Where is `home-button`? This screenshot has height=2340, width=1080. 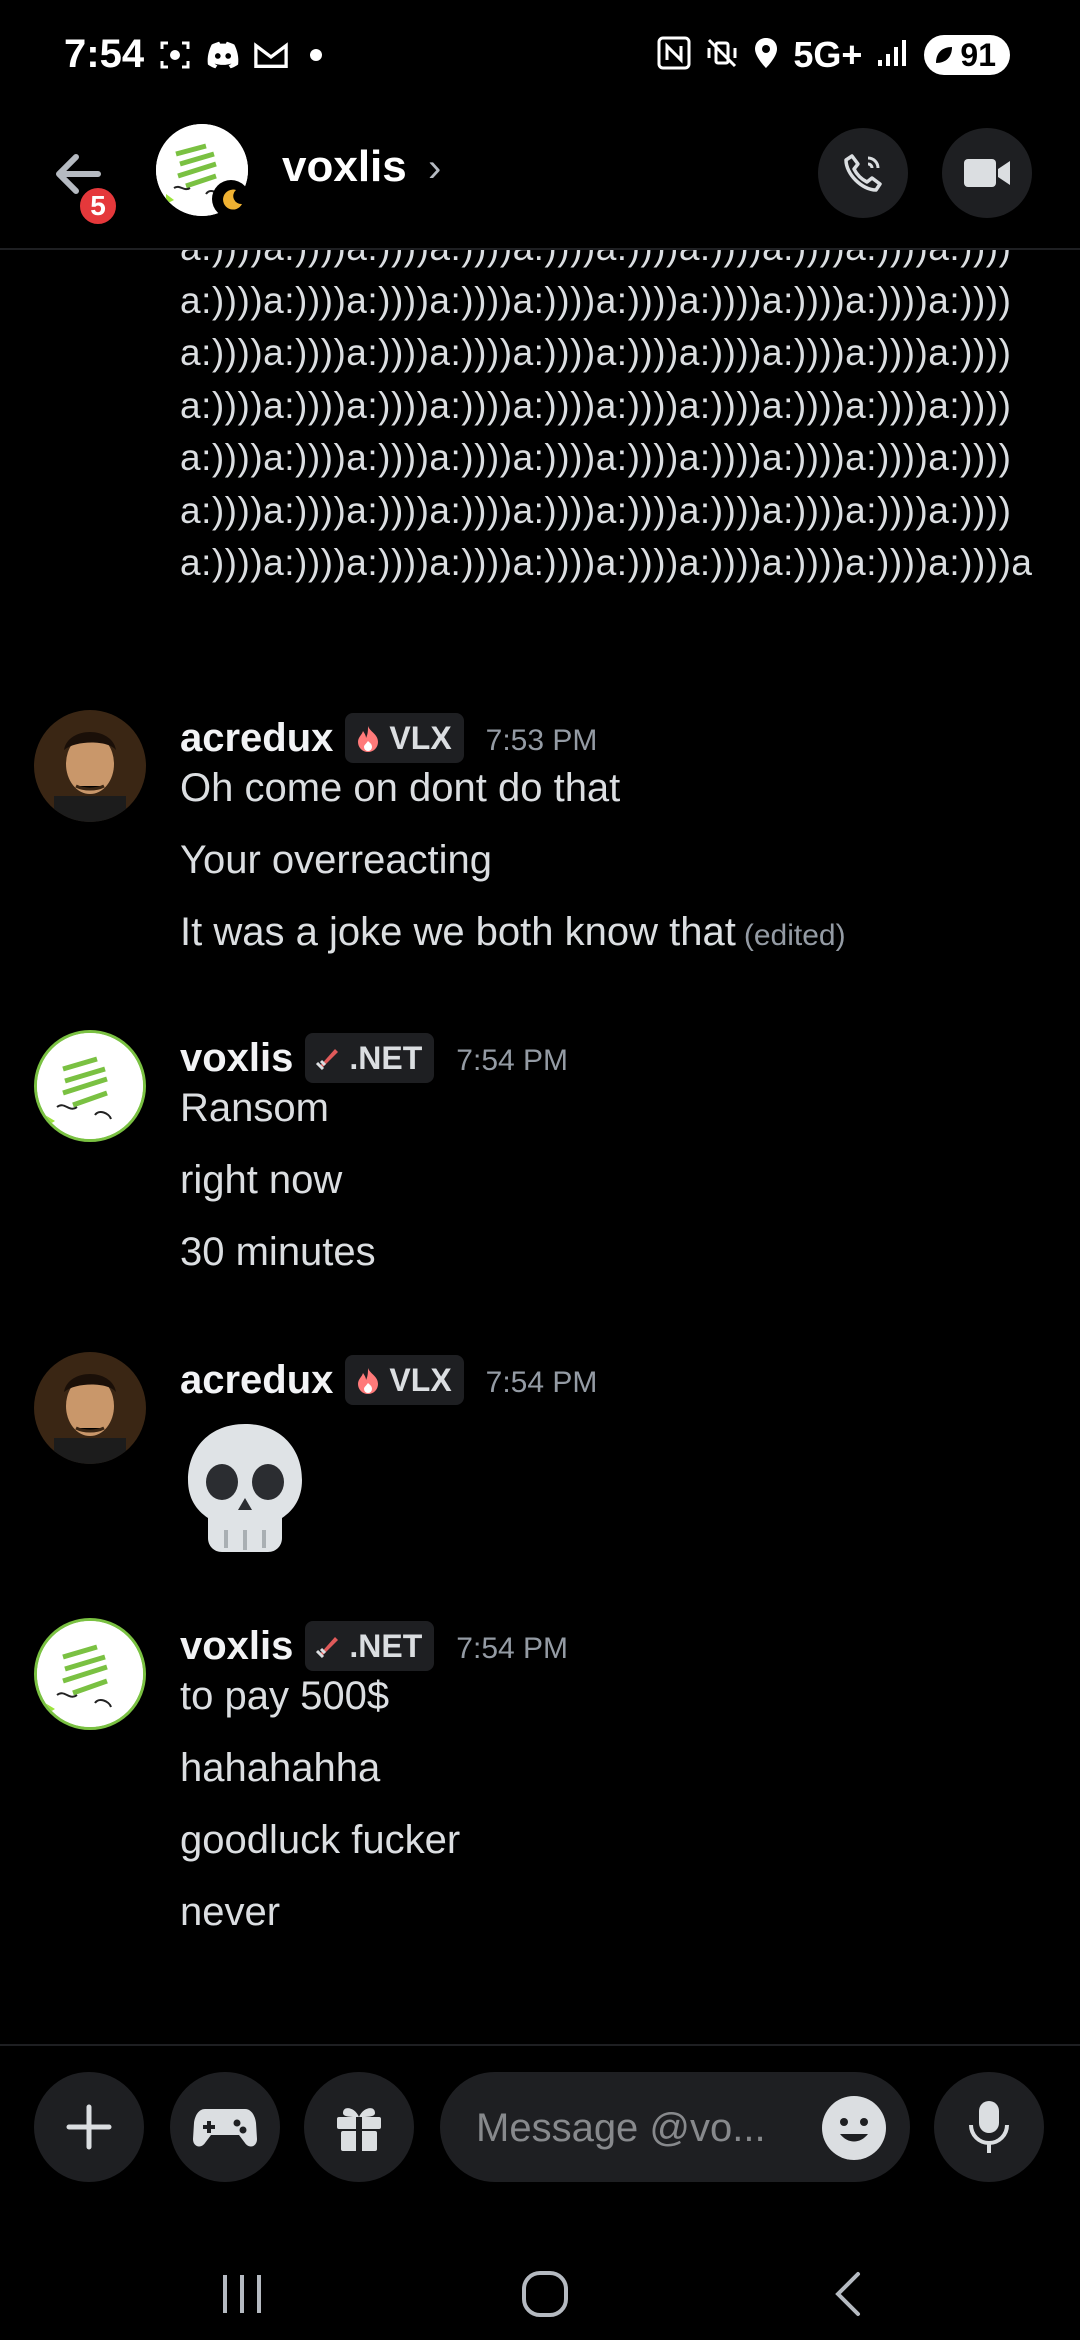
home-button is located at coordinates (545, 2294).